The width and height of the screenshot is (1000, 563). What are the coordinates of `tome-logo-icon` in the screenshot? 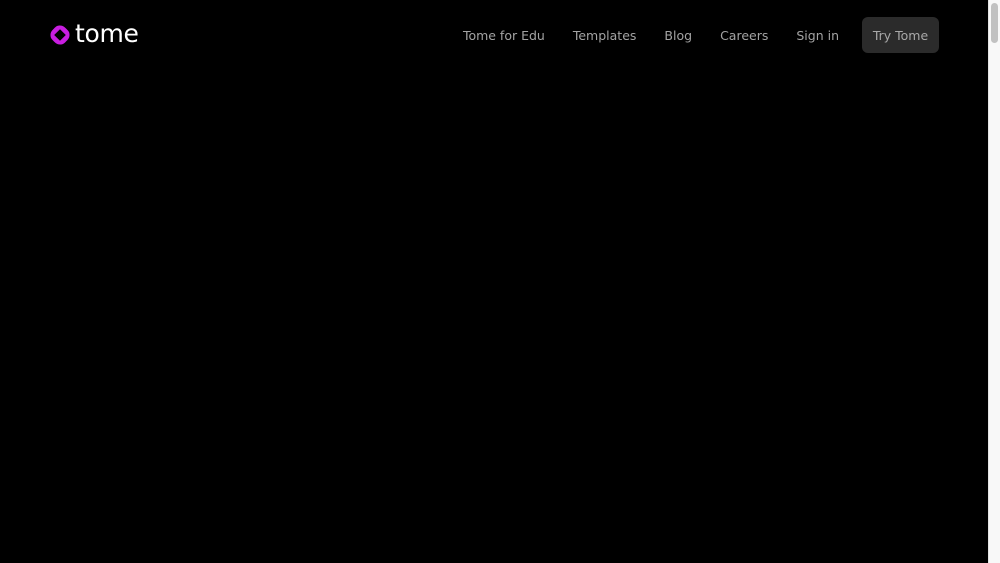 It's located at (60, 34).